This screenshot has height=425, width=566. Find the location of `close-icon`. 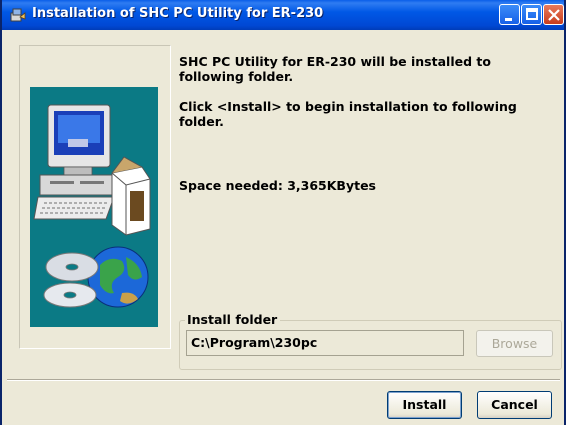

close-icon is located at coordinates (554, 15).